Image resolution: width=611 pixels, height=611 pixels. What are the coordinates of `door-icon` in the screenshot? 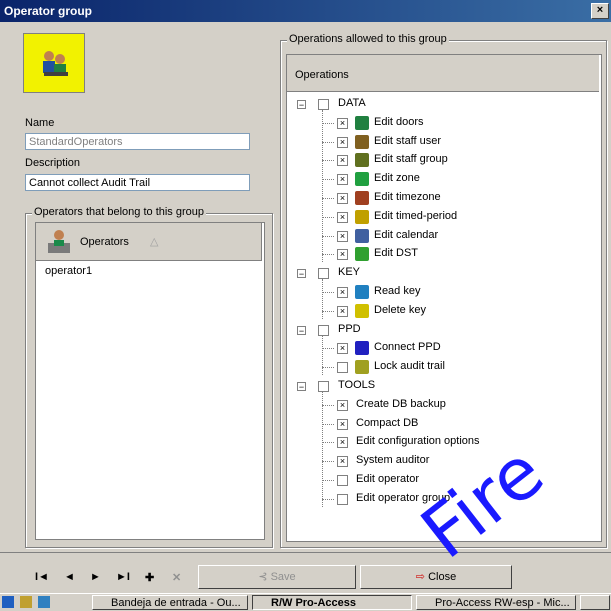 It's located at (362, 122).